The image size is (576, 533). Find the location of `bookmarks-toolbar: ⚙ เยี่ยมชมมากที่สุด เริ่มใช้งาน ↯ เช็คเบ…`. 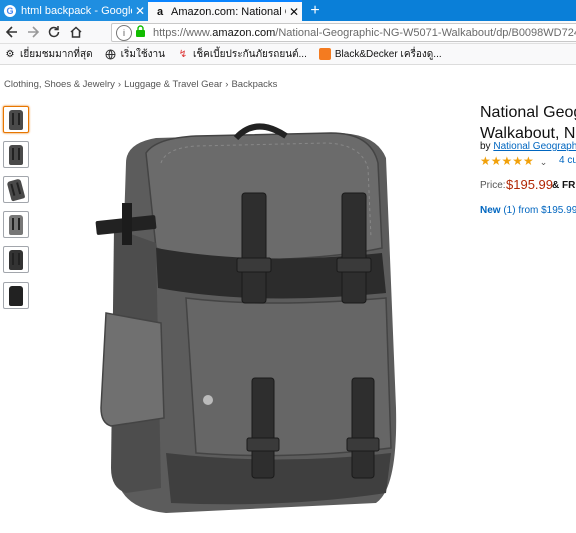

bookmarks-toolbar: ⚙ เยี่ยมชมมากที่สุด เริ่มใช้งาน ↯ เช็คเบ… is located at coordinates (288, 54).